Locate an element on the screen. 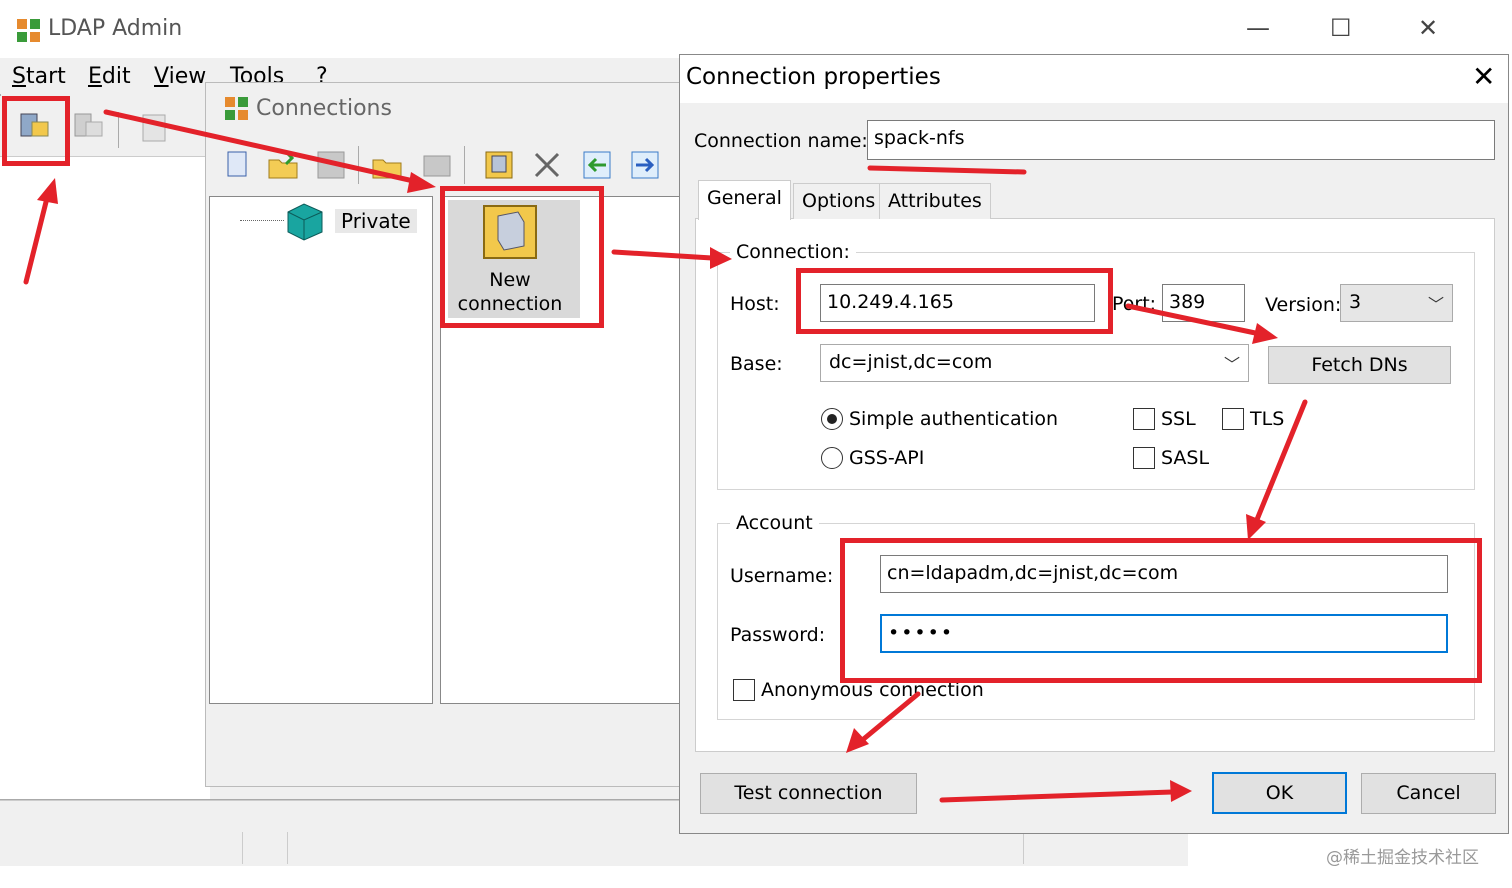 Image resolution: width=1512 pixels, height=888 pixels. arrow-to-ok is located at coordinates (1065, 791).